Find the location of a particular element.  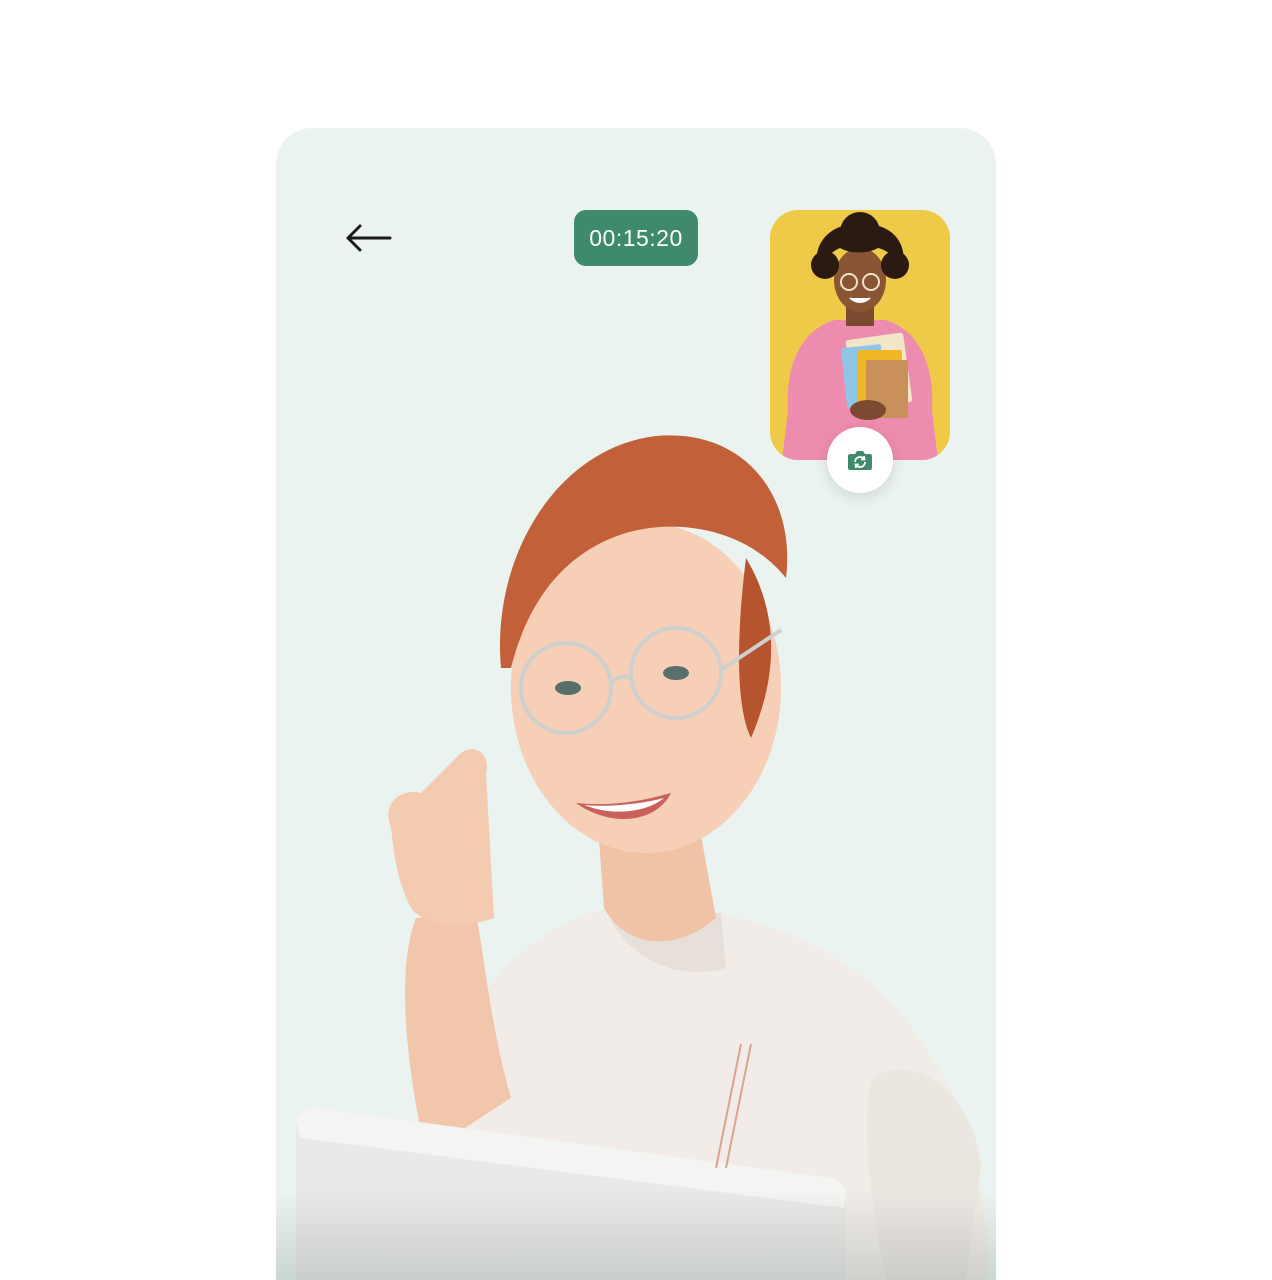

switch-camera-button is located at coordinates (860, 460).